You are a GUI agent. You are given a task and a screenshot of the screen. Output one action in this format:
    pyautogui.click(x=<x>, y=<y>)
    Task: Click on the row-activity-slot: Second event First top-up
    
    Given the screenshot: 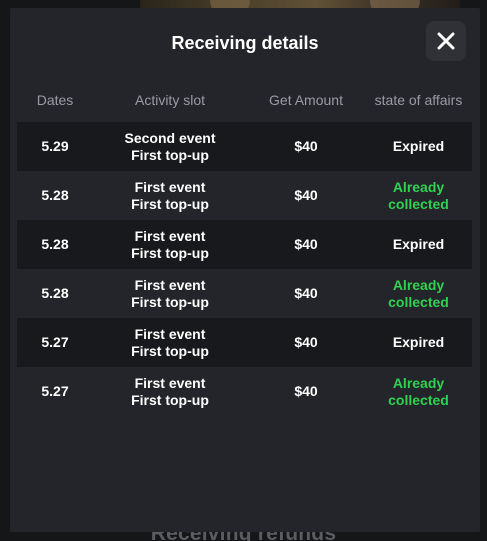 What is the action you would take?
    pyautogui.click(x=170, y=146)
    